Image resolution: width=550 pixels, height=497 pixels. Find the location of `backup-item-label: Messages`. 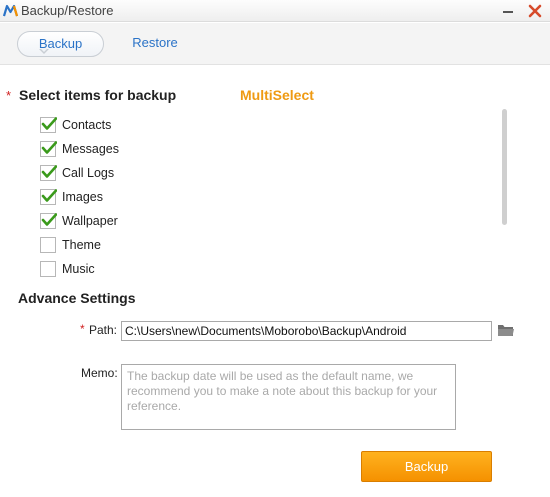

backup-item-label: Messages is located at coordinates (90, 149).